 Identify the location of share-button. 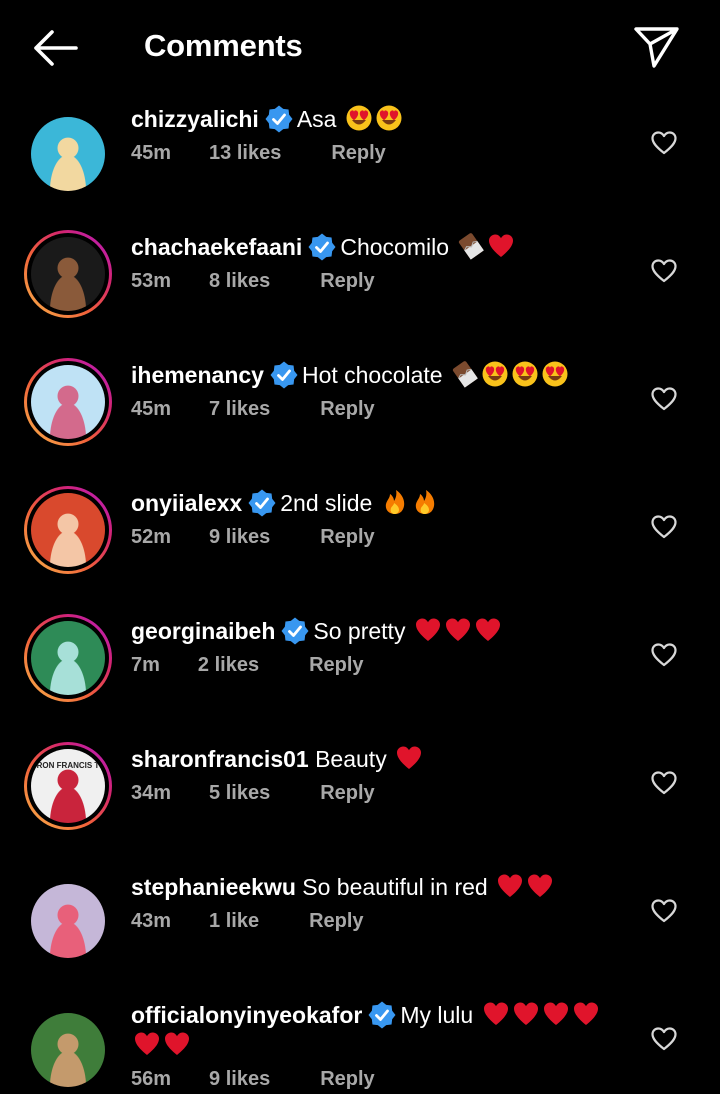
(656, 47).